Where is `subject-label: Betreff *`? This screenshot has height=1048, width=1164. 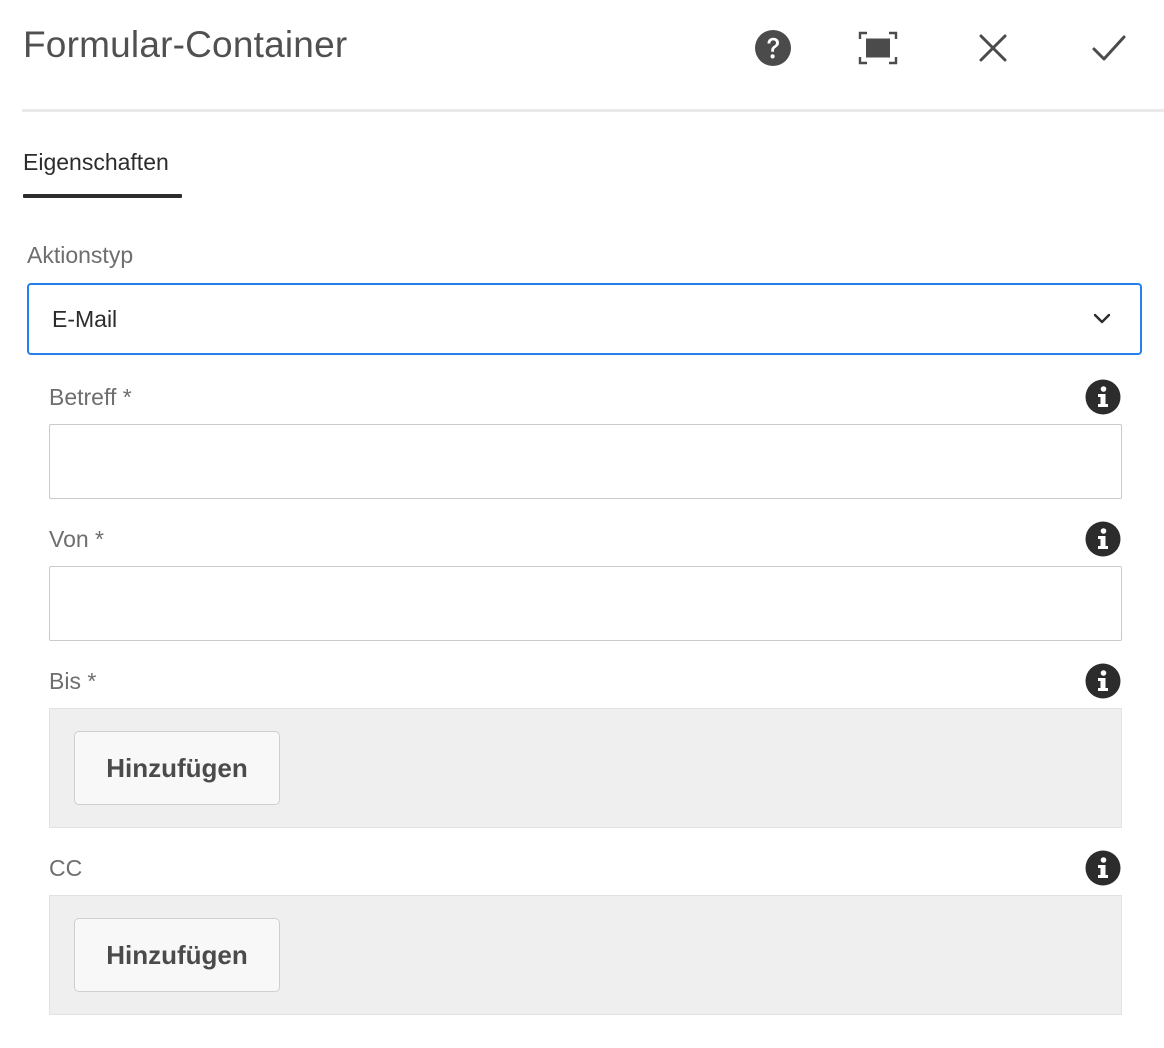
subject-label: Betreff * is located at coordinates (90, 397).